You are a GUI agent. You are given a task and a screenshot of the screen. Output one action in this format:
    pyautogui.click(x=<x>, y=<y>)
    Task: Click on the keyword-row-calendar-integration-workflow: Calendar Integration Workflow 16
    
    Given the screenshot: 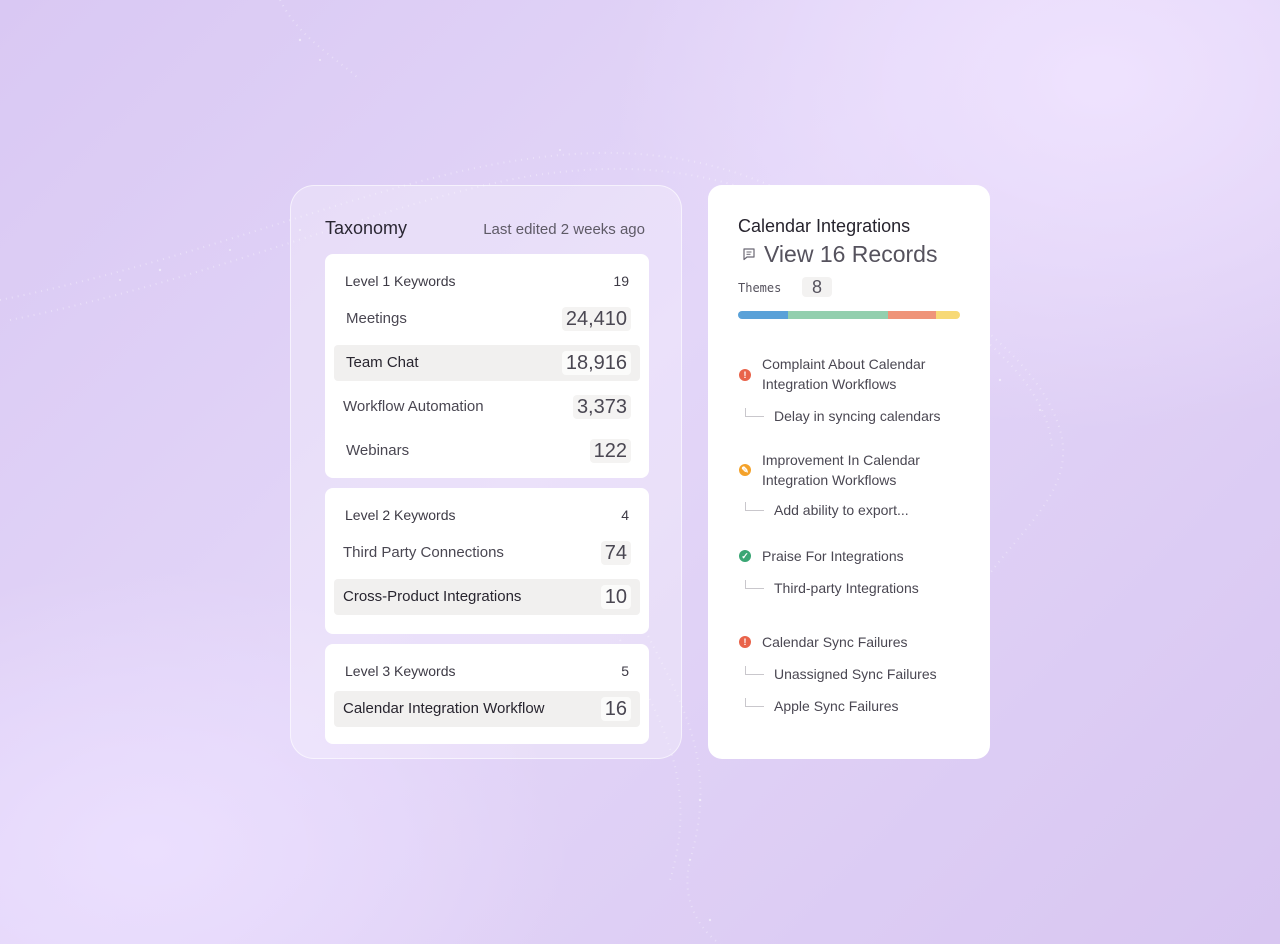 What is the action you would take?
    pyautogui.click(x=487, y=709)
    